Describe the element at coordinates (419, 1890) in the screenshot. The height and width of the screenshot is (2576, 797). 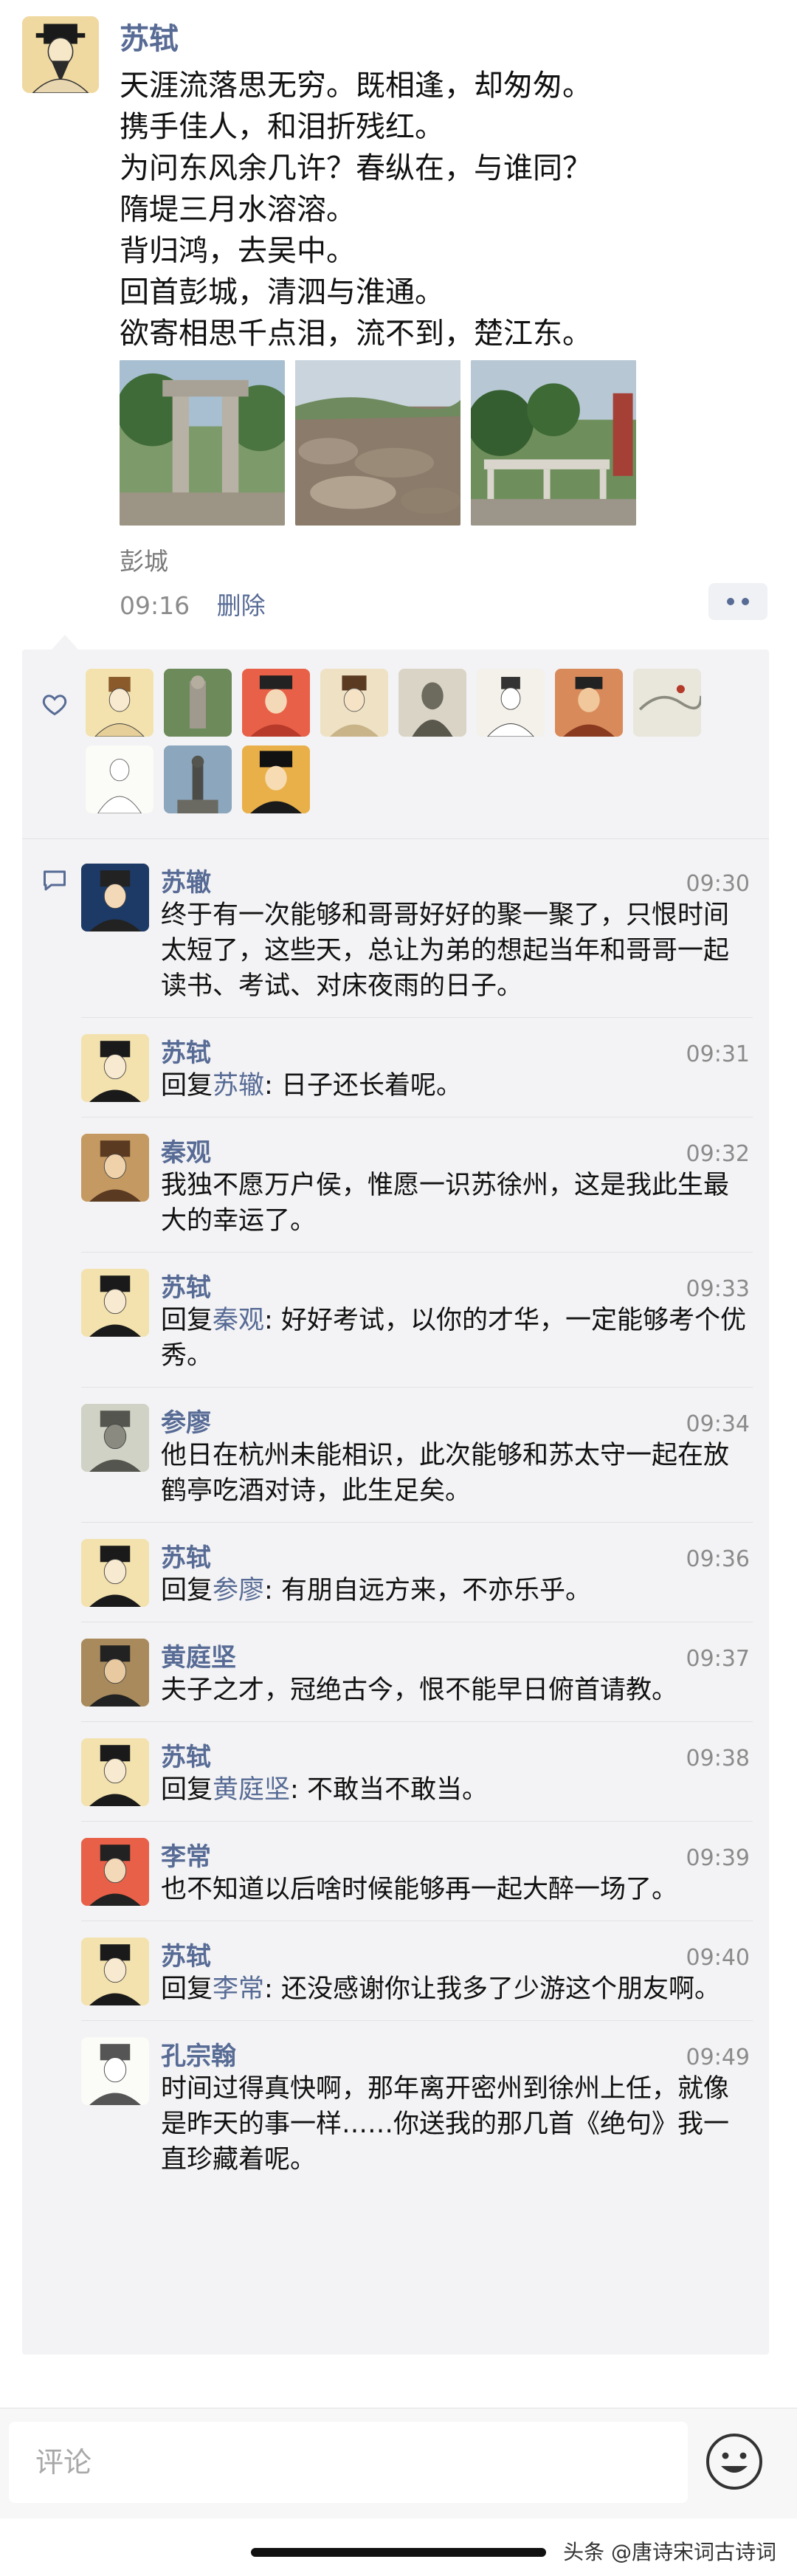
I see `comment-content: 也不知道以后啥时候能够再一起大醉一场了。` at that location.